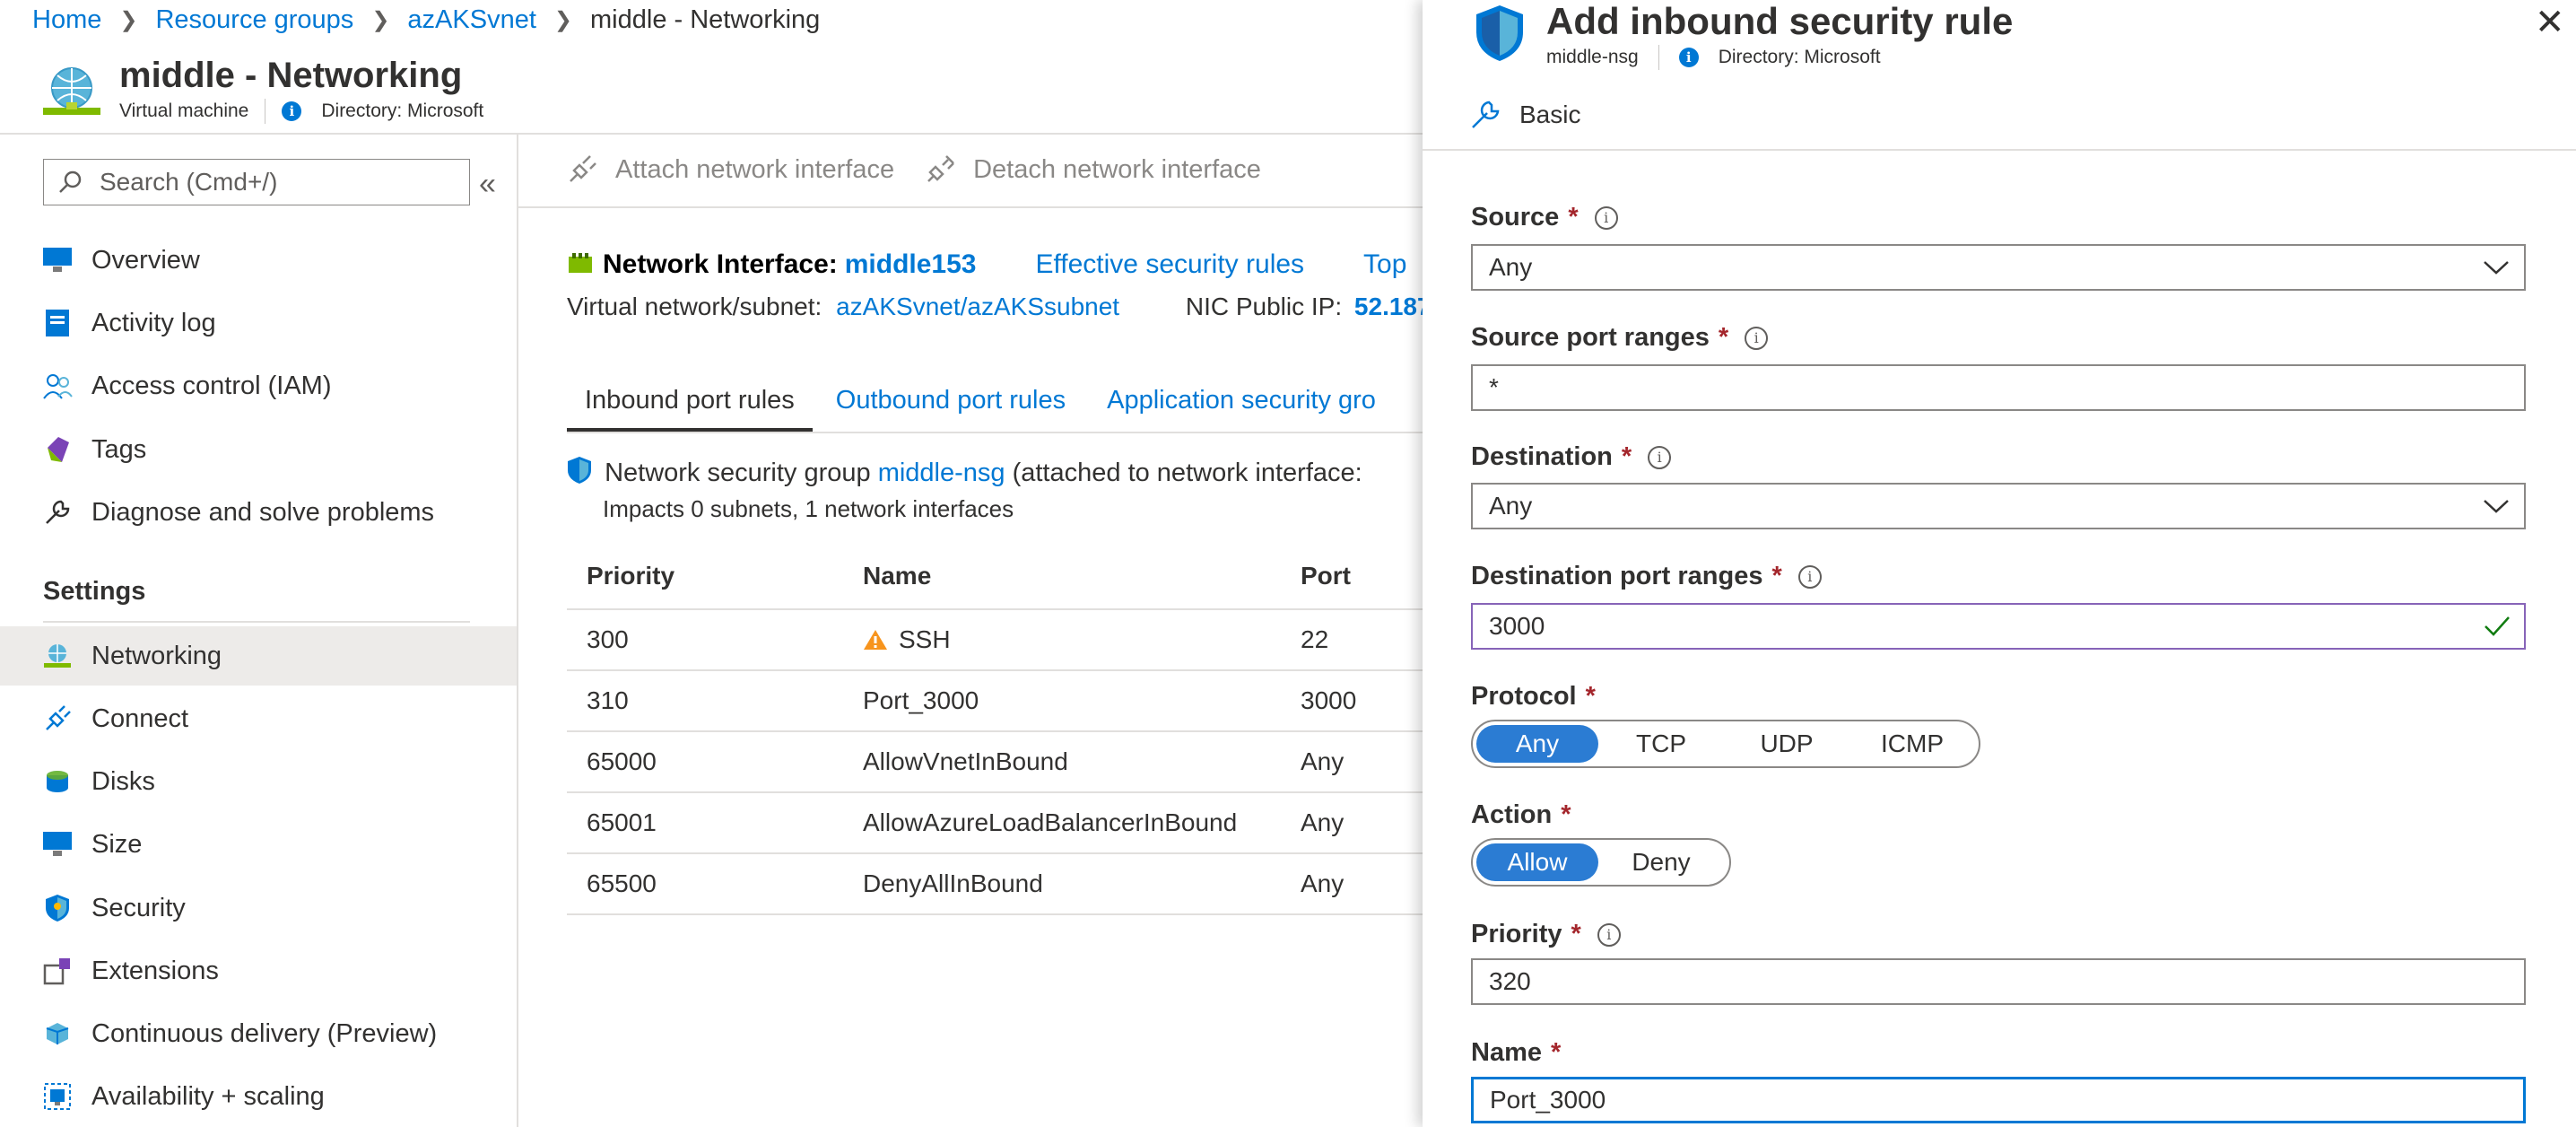  What do you see at coordinates (1326, 576) in the screenshot?
I see `column-header-port: Port` at bounding box center [1326, 576].